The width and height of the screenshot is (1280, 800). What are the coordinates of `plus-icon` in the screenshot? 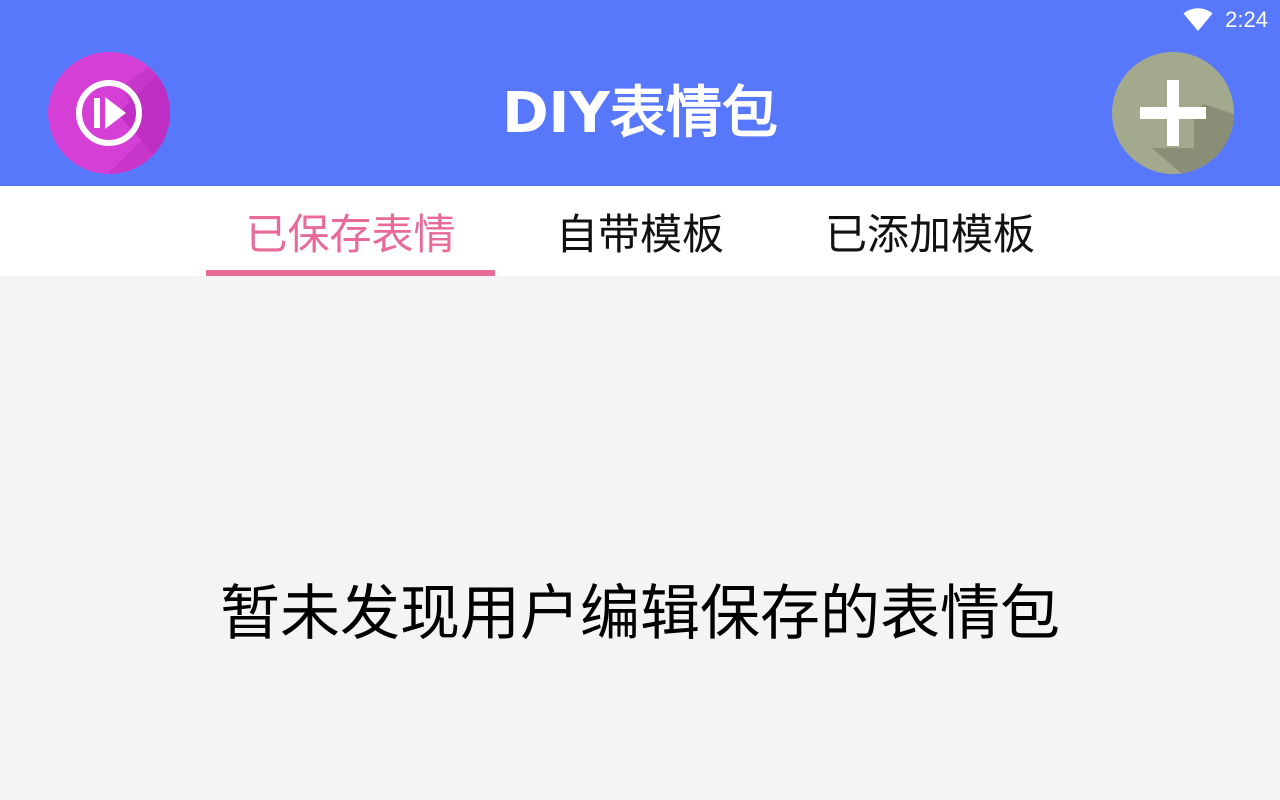 It's located at (1187, 127).